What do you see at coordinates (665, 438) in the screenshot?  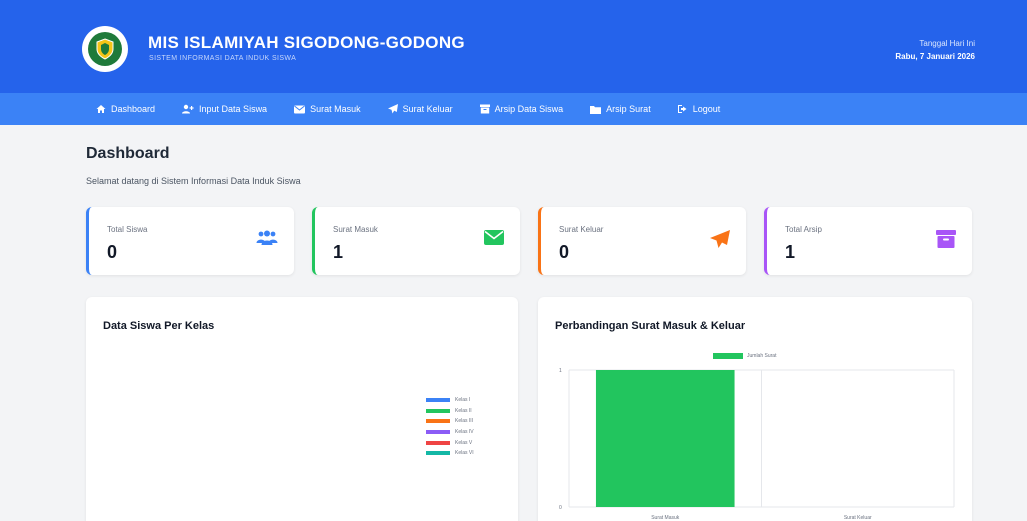 I see `bar` at bounding box center [665, 438].